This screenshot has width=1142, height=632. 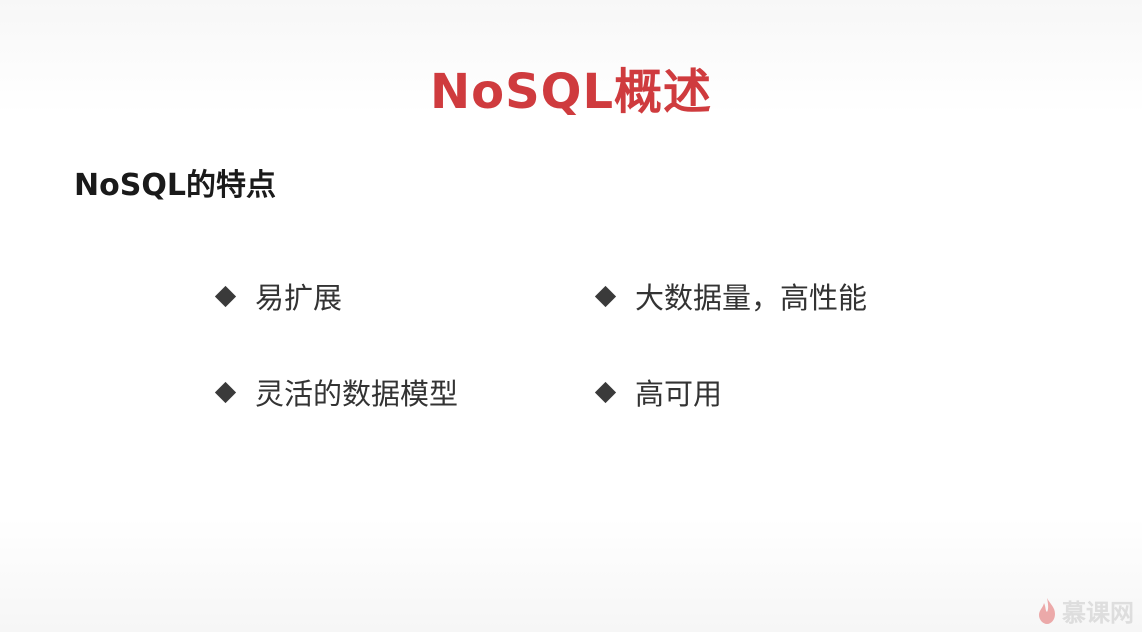 What do you see at coordinates (571, 92) in the screenshot?
I see `slide-title: NoSQL概述` at bounding box center [571, 92].